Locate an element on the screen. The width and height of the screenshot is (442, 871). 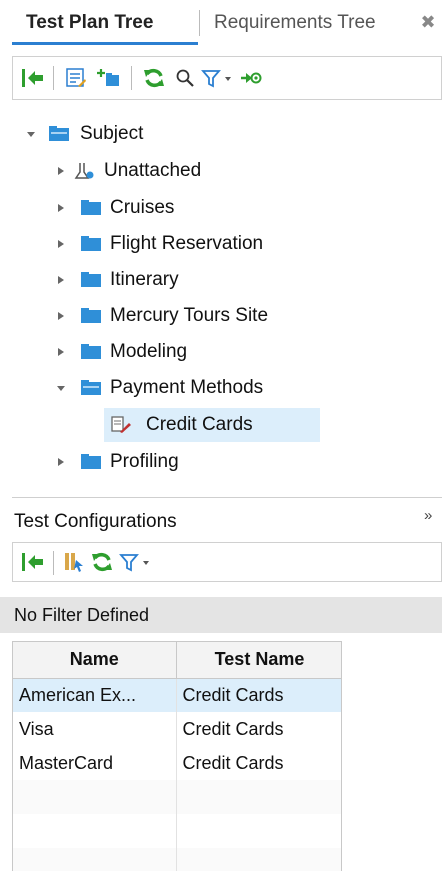
tree-item-credit-cards: Credit Cards is located at coordinates (221, 425).